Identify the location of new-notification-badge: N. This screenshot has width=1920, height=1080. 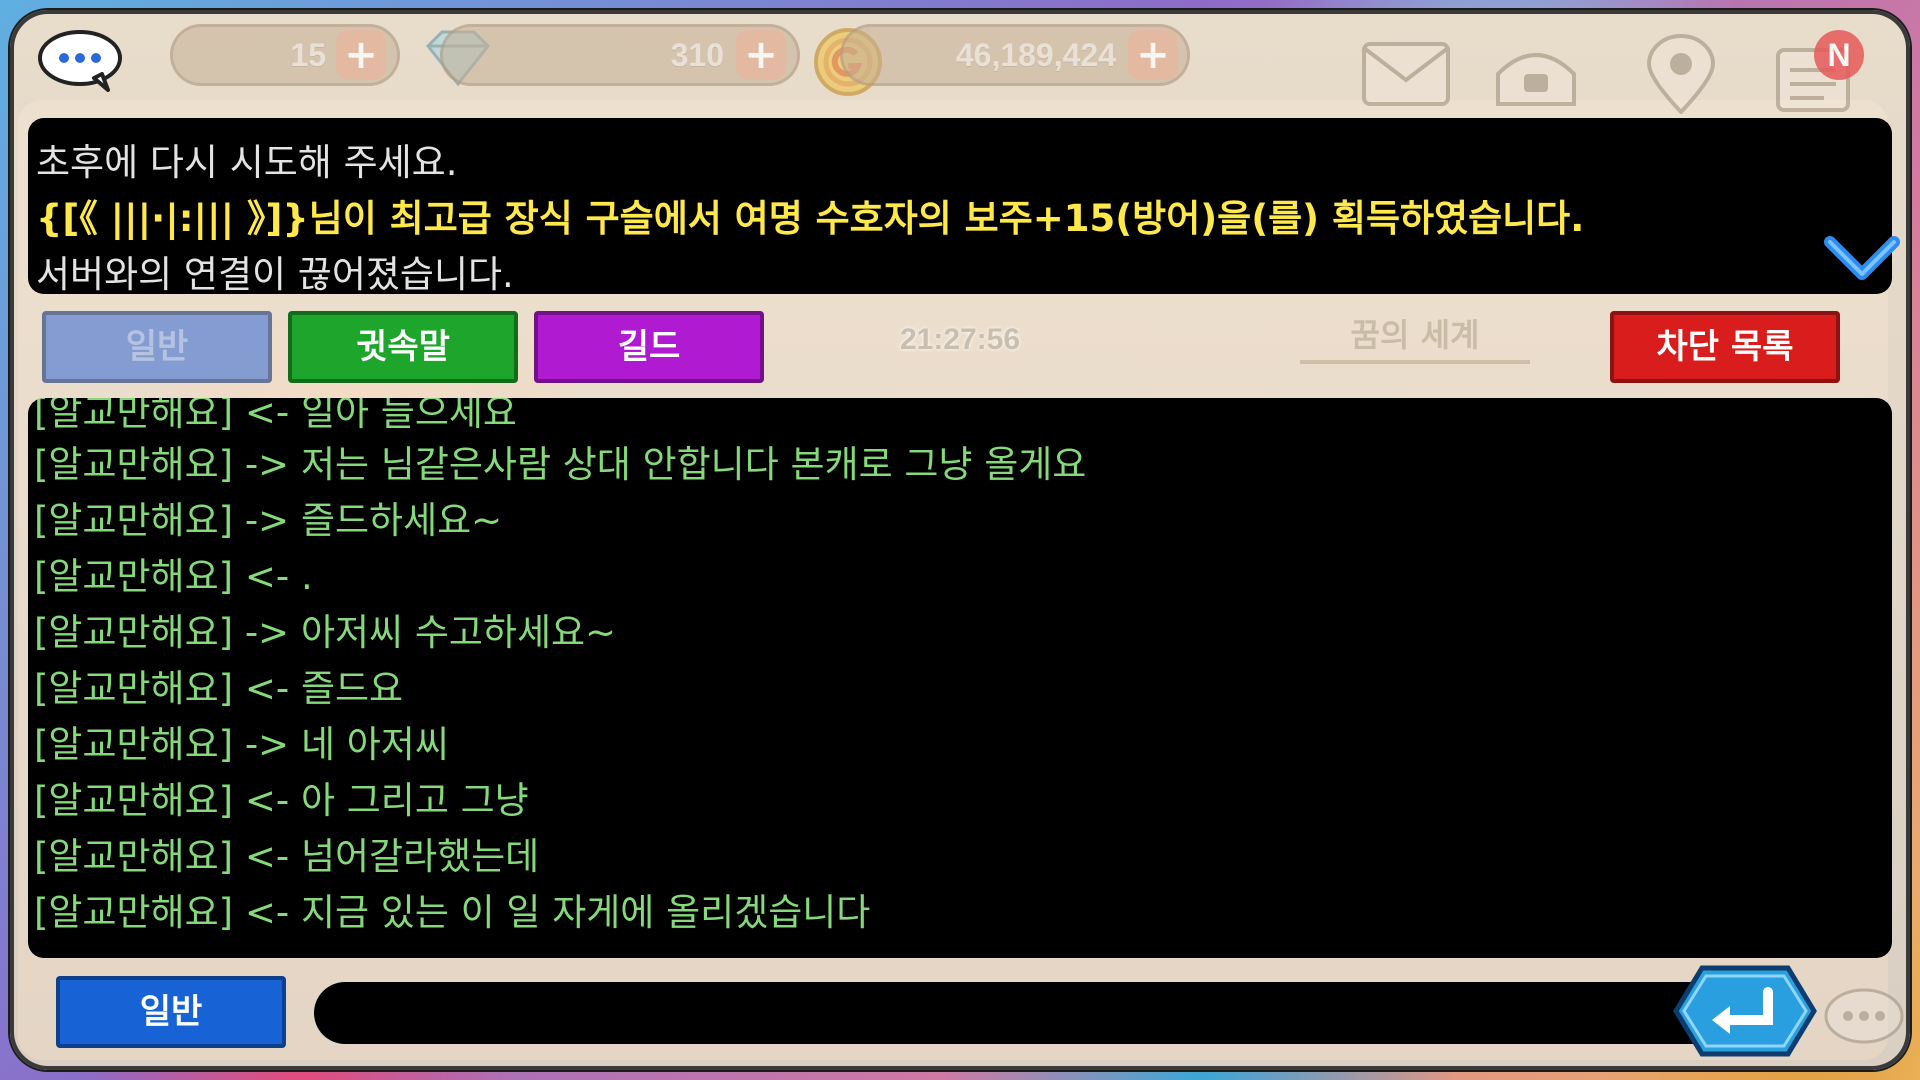
(1839, 55).